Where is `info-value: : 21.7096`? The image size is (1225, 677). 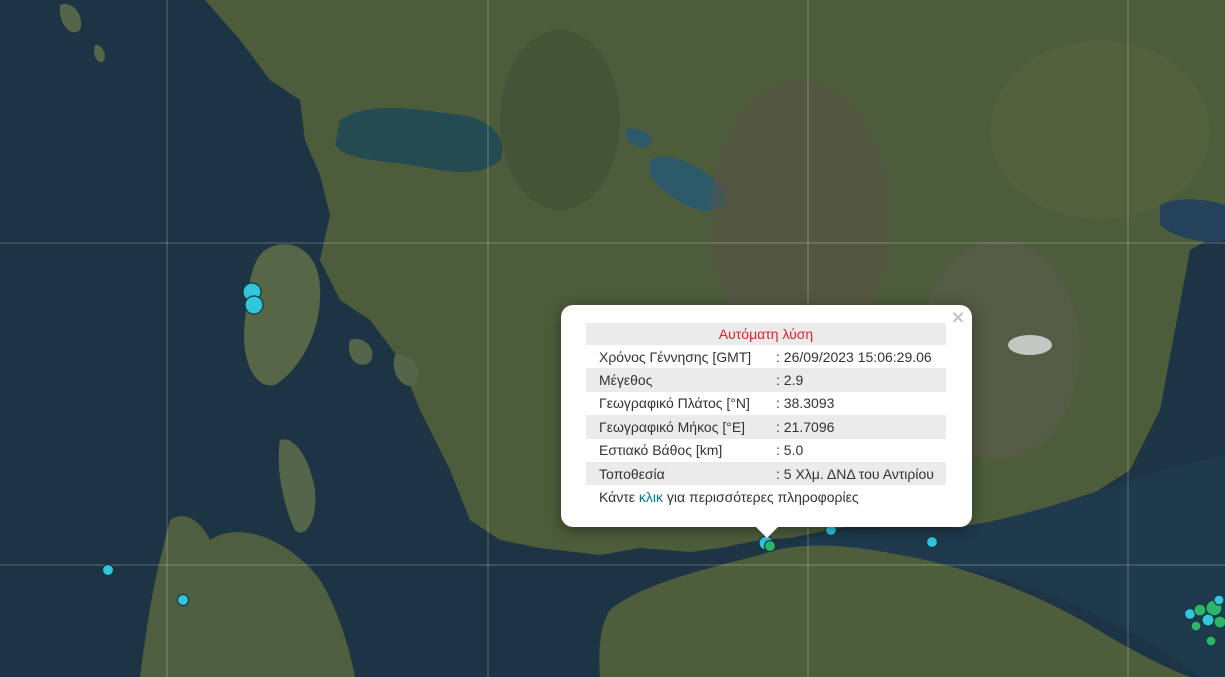
info-value: : 21.7096 is located at coordinates (861, 427).